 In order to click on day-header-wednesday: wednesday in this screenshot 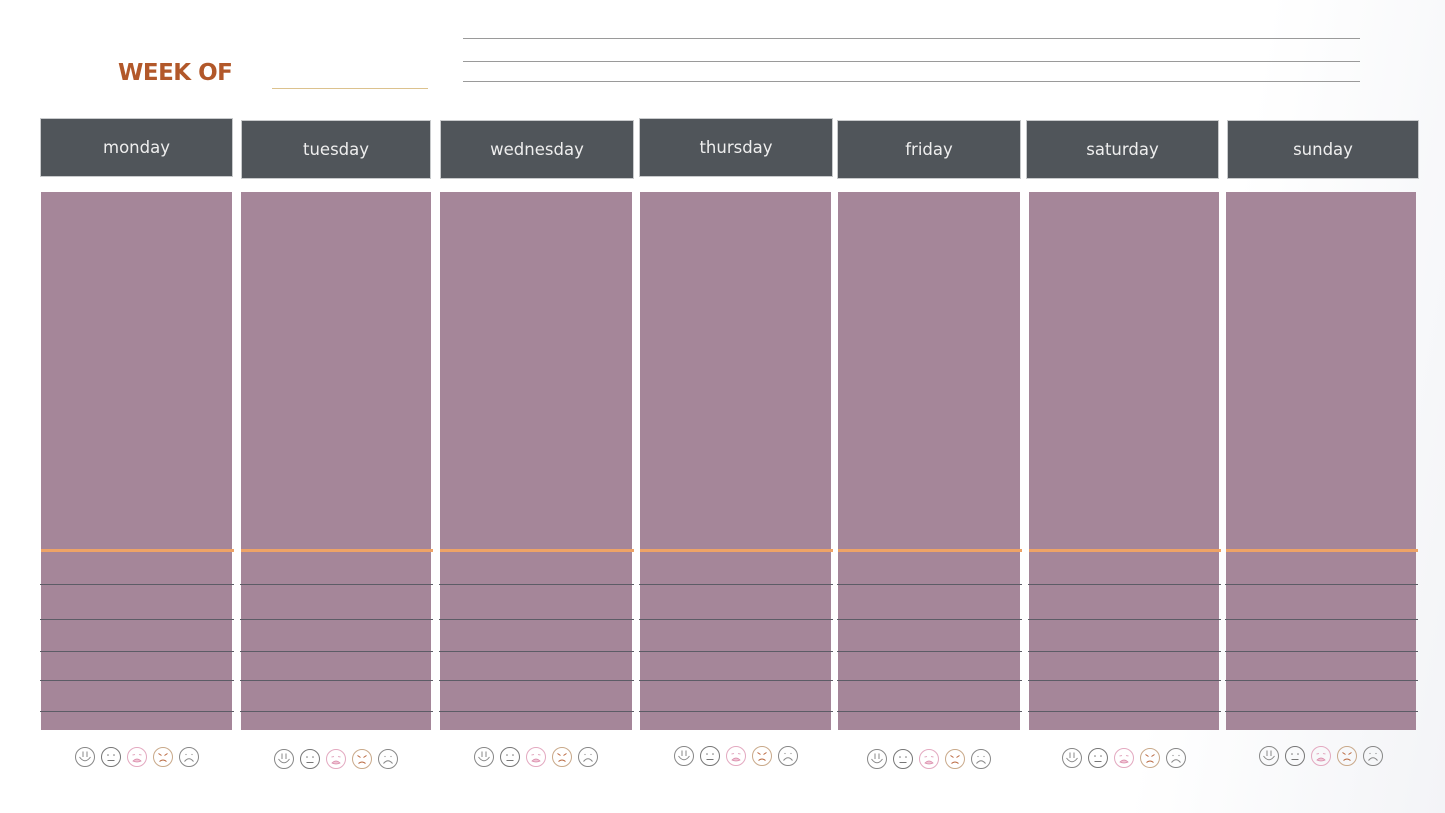, I will do `click(537, 149)`.